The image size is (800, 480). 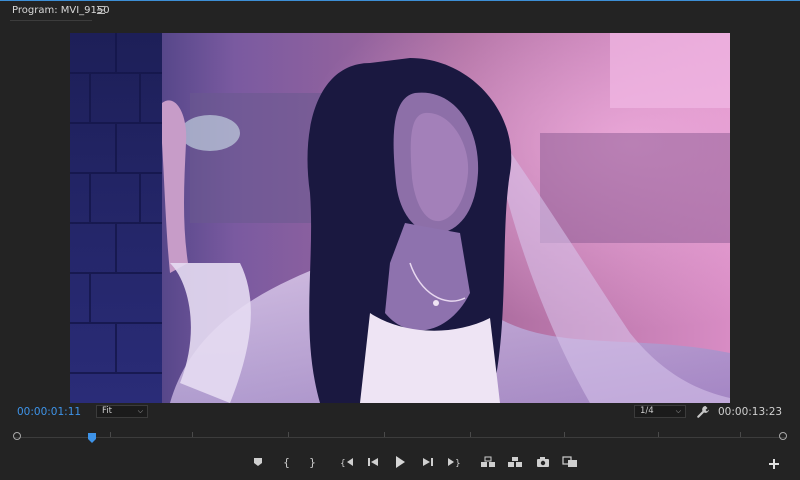 I want to click on playback-resolution-value: 1/4, so click(x=647, y=411).